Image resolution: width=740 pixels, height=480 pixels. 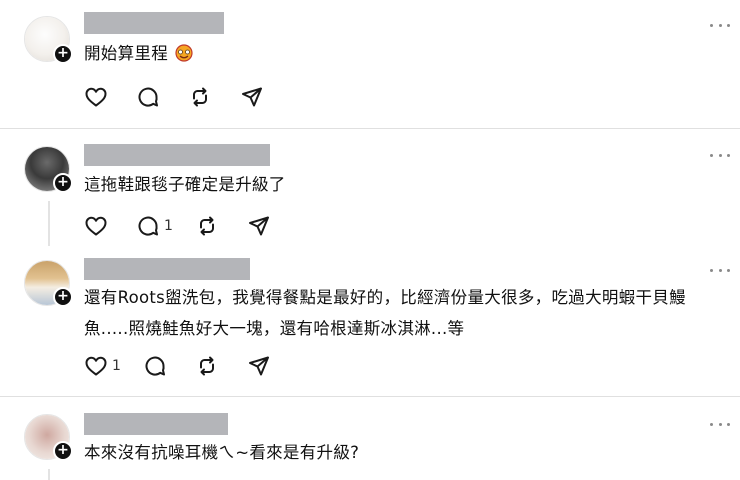 I want to click on post-text-line-1: 還有Roots盥洗包，我覺得餐點是最好的，比經濟份量大很多，吃過大明蝦干貝鰻, so click(x=385, y=297).